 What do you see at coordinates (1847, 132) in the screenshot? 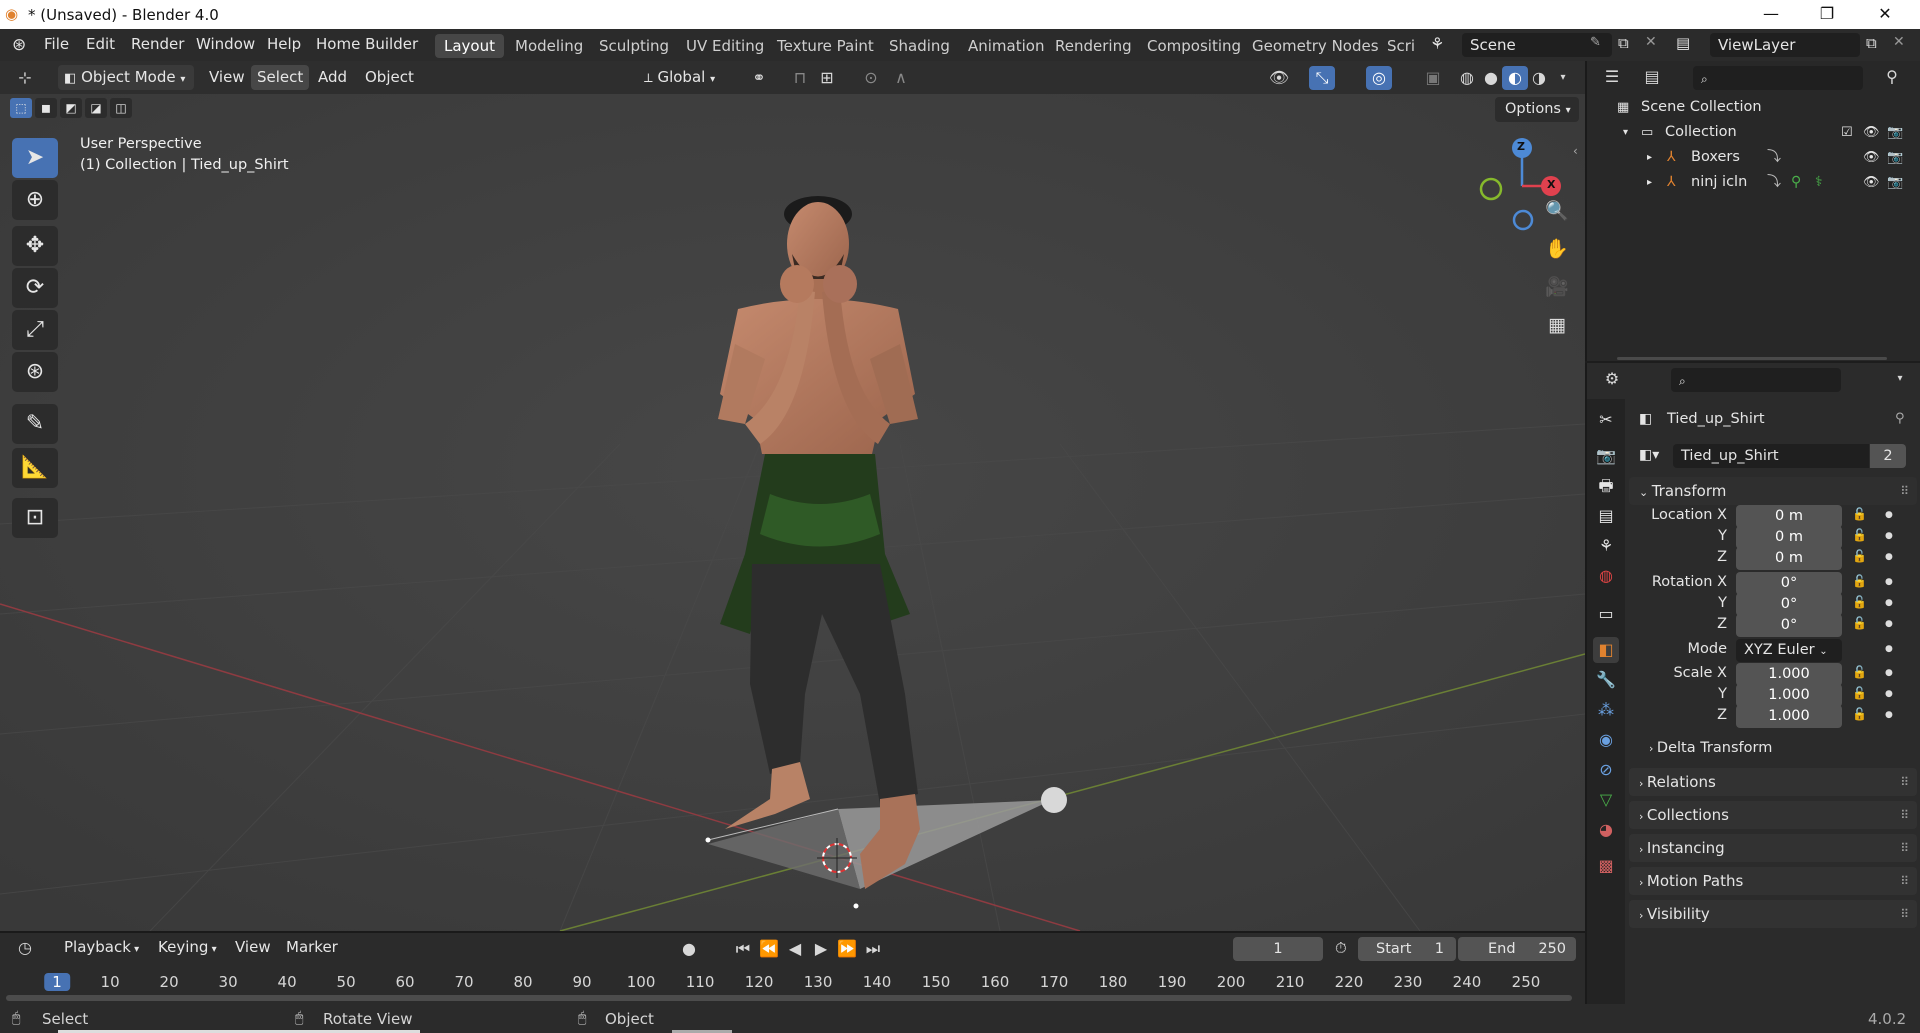
I see `exclude-checkbox: ☑` at bounding box center [1847, 132].